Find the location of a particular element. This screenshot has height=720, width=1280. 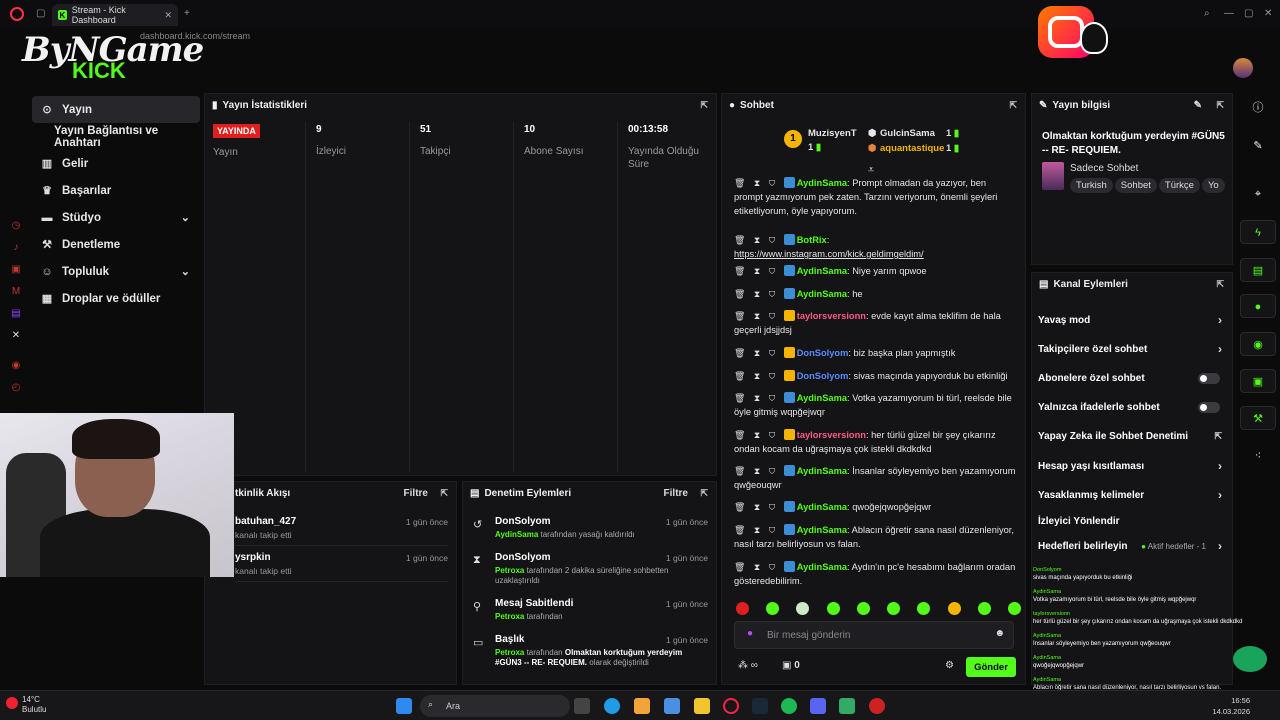

nav-item-studio: ▬ Stüdyo ⌄ is located at coordinates (116, 217).